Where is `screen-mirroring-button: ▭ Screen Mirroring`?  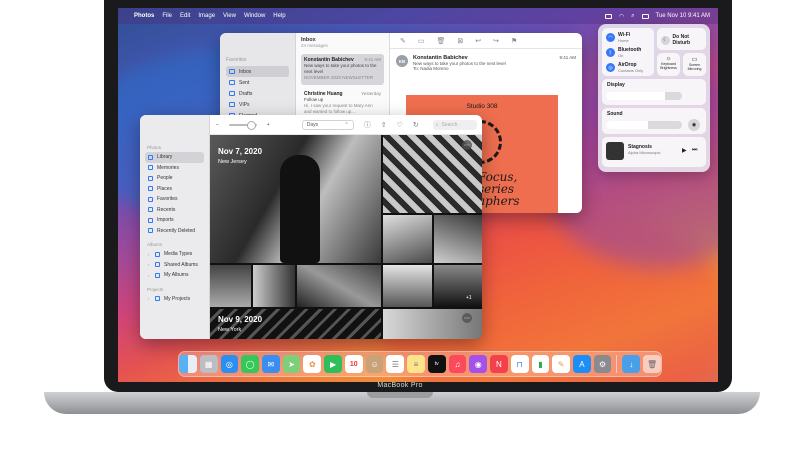
screen-mirroring-button: ▭ Screen Mirroring is located at coordinates (694, 64).